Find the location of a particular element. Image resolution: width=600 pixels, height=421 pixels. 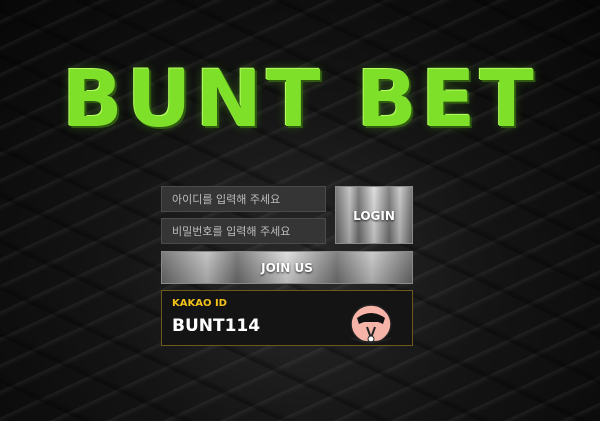

kakao-apeach-icon is located at coordinates (371, 324).